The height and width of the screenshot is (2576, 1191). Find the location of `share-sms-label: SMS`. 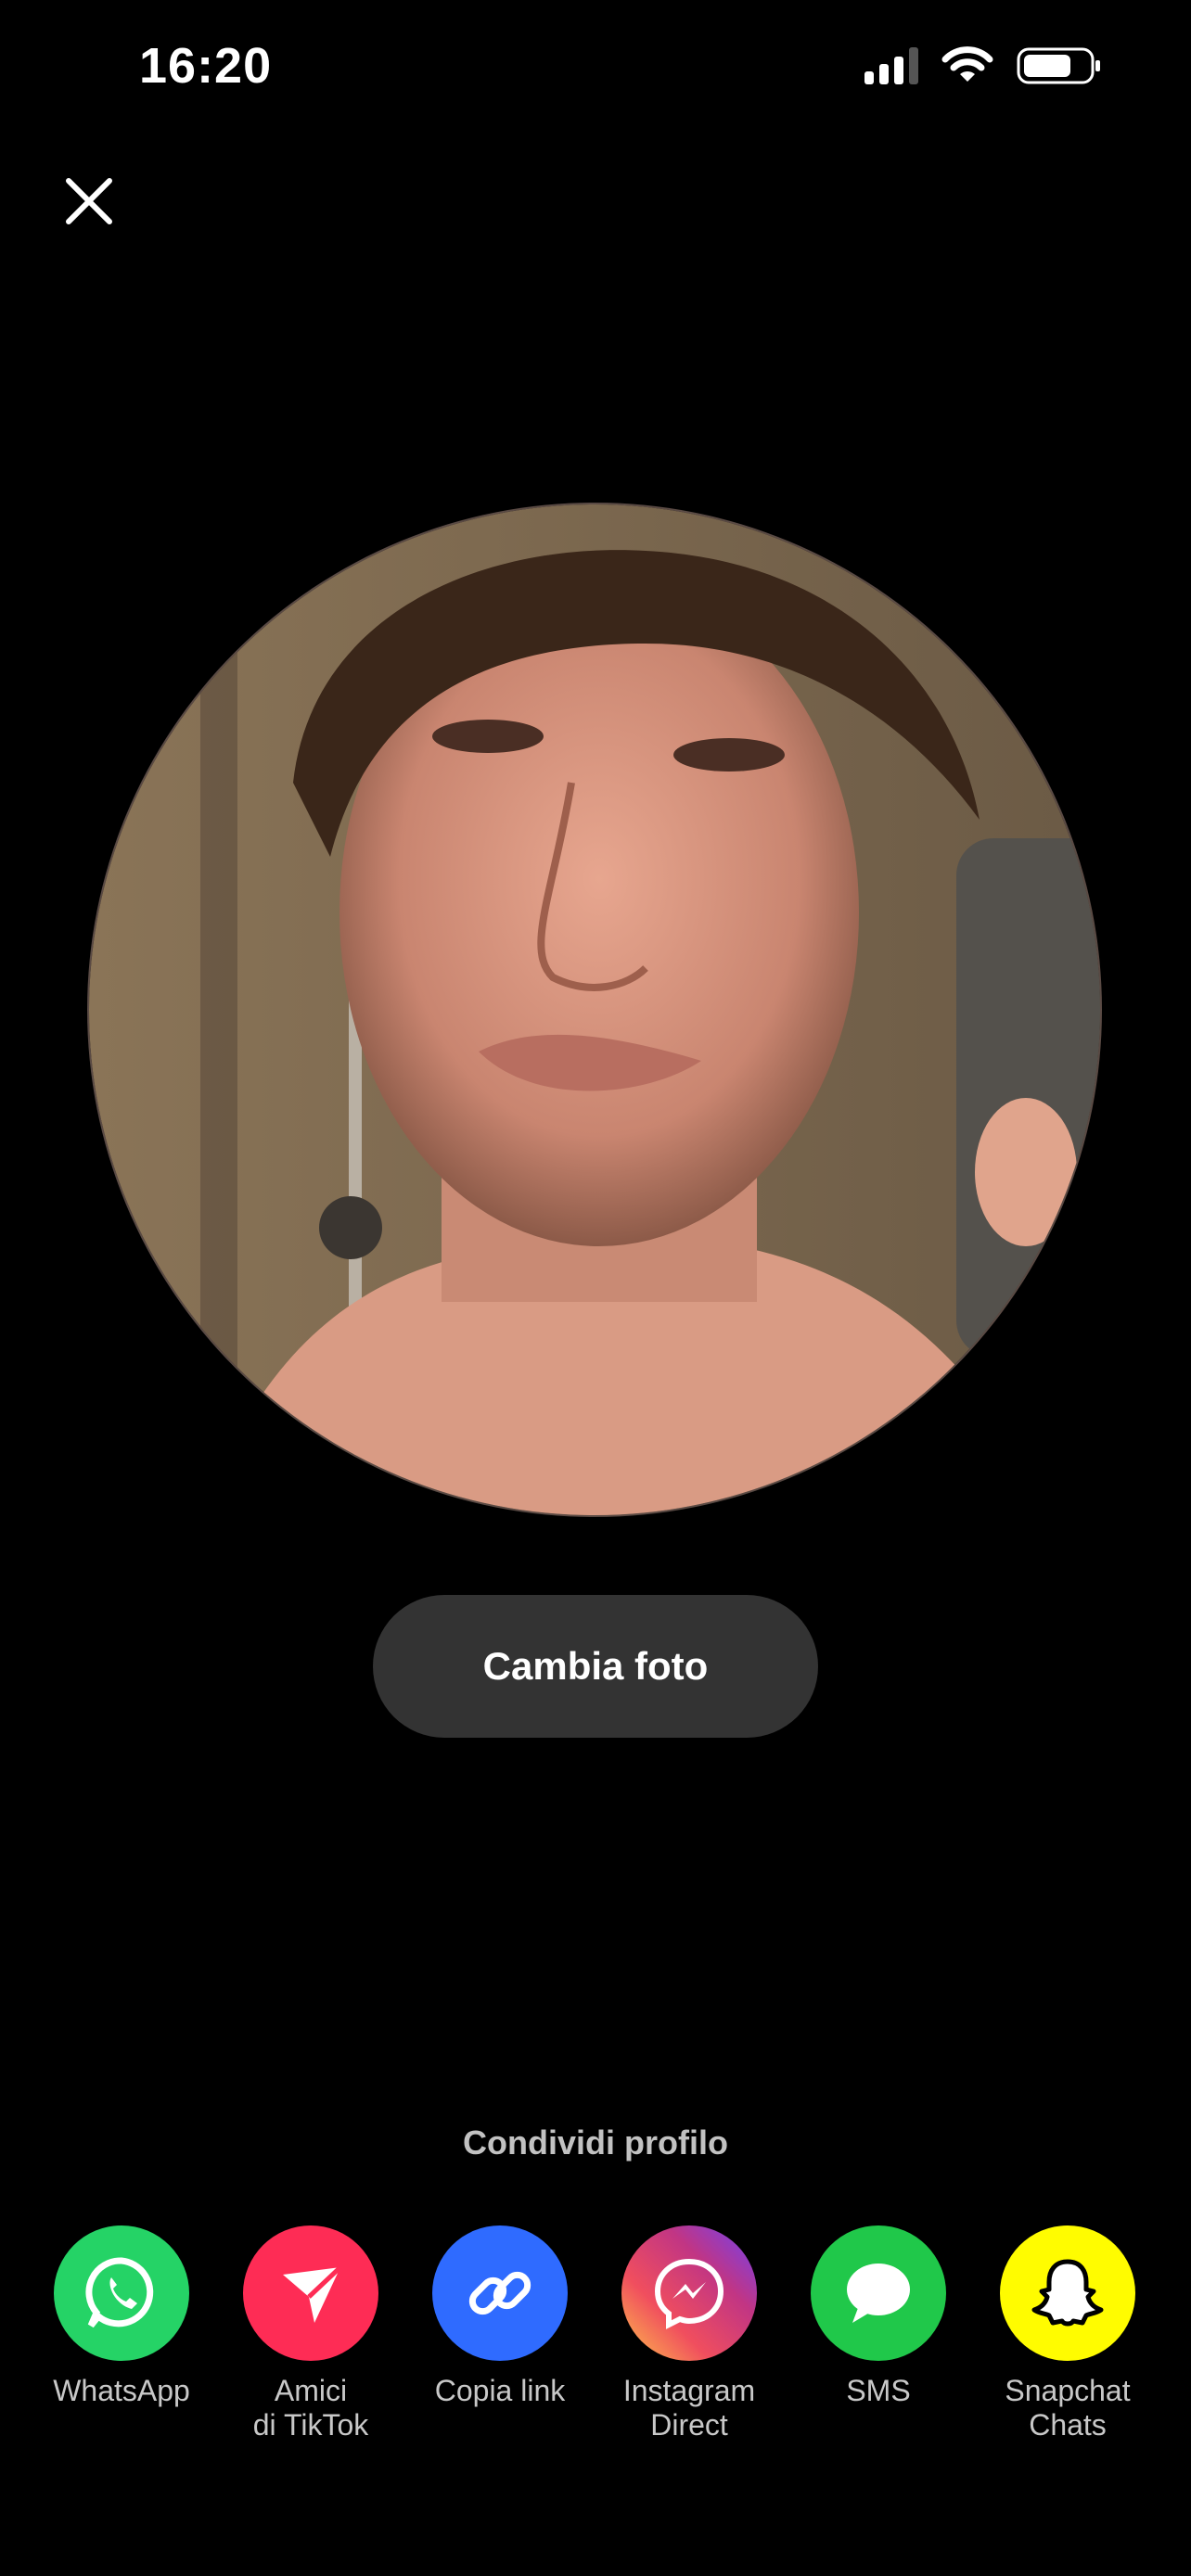

share-sms-label: SMS is located at coordinates (879, 2391).